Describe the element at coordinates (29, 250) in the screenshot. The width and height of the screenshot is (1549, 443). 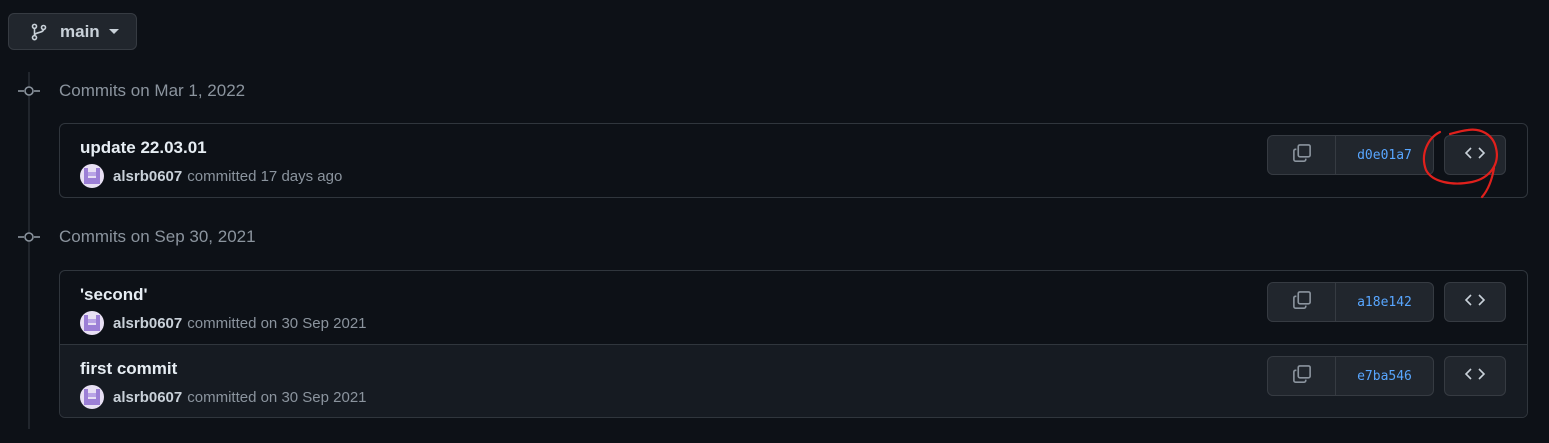
I see `timeline-line` at that location.